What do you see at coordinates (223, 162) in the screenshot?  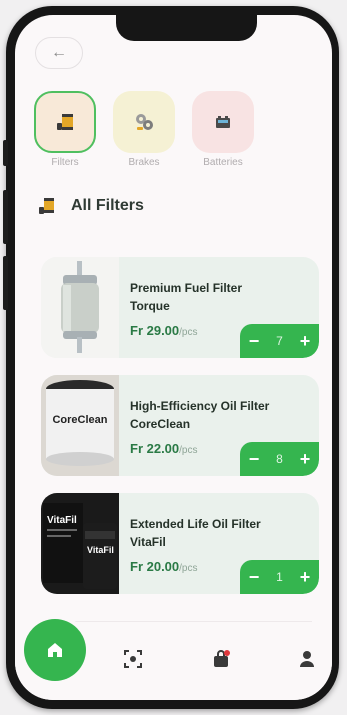 I see `category-label-batteries: Batteries` at bounding box center [223, 162].